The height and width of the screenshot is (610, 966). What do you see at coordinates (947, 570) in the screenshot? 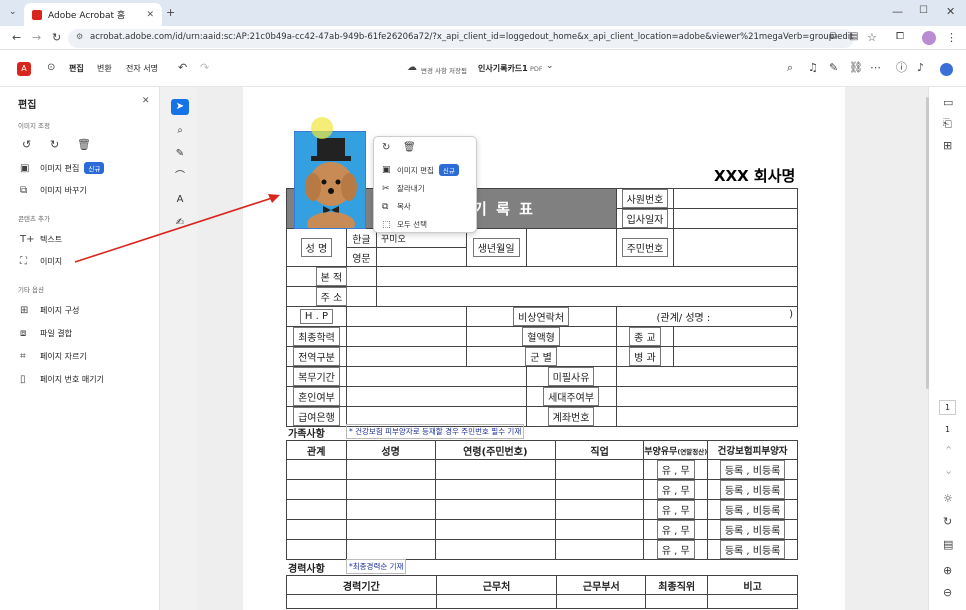
I see `zoom-in-icon: ⊕` at bounding box center [947, 570].